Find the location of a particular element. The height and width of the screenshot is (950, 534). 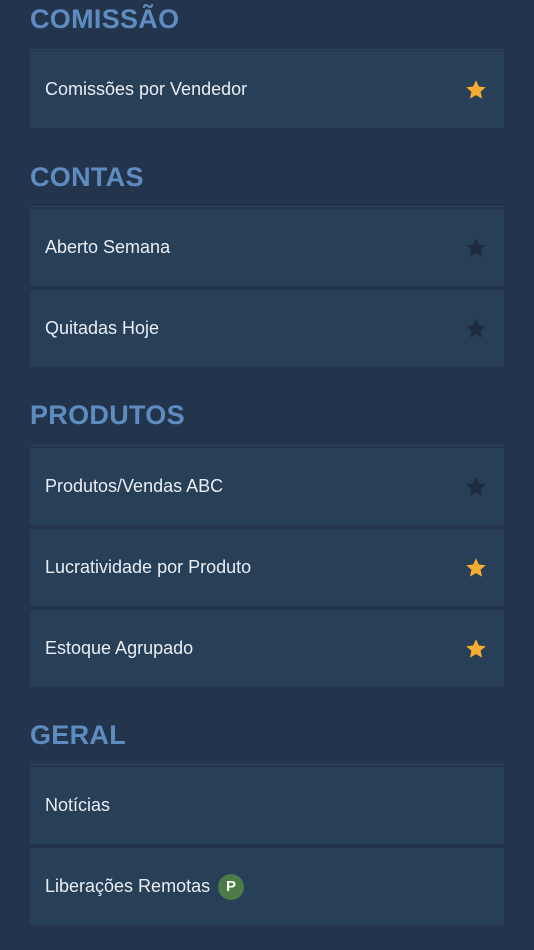

menu-item-label: Produtos/Vendas ABC is located at coordinates (134, 486).